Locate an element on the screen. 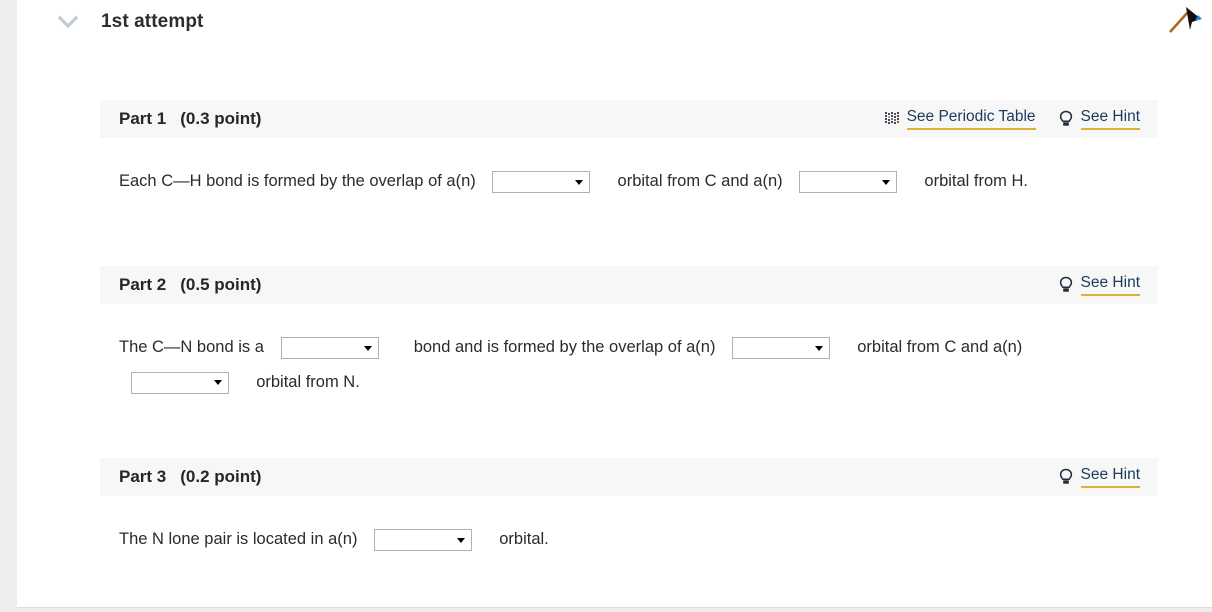 Image resolution: width=1212 pixels, height=612 pixels. part1-orbital-c-select is located at coordinates (541, 182).